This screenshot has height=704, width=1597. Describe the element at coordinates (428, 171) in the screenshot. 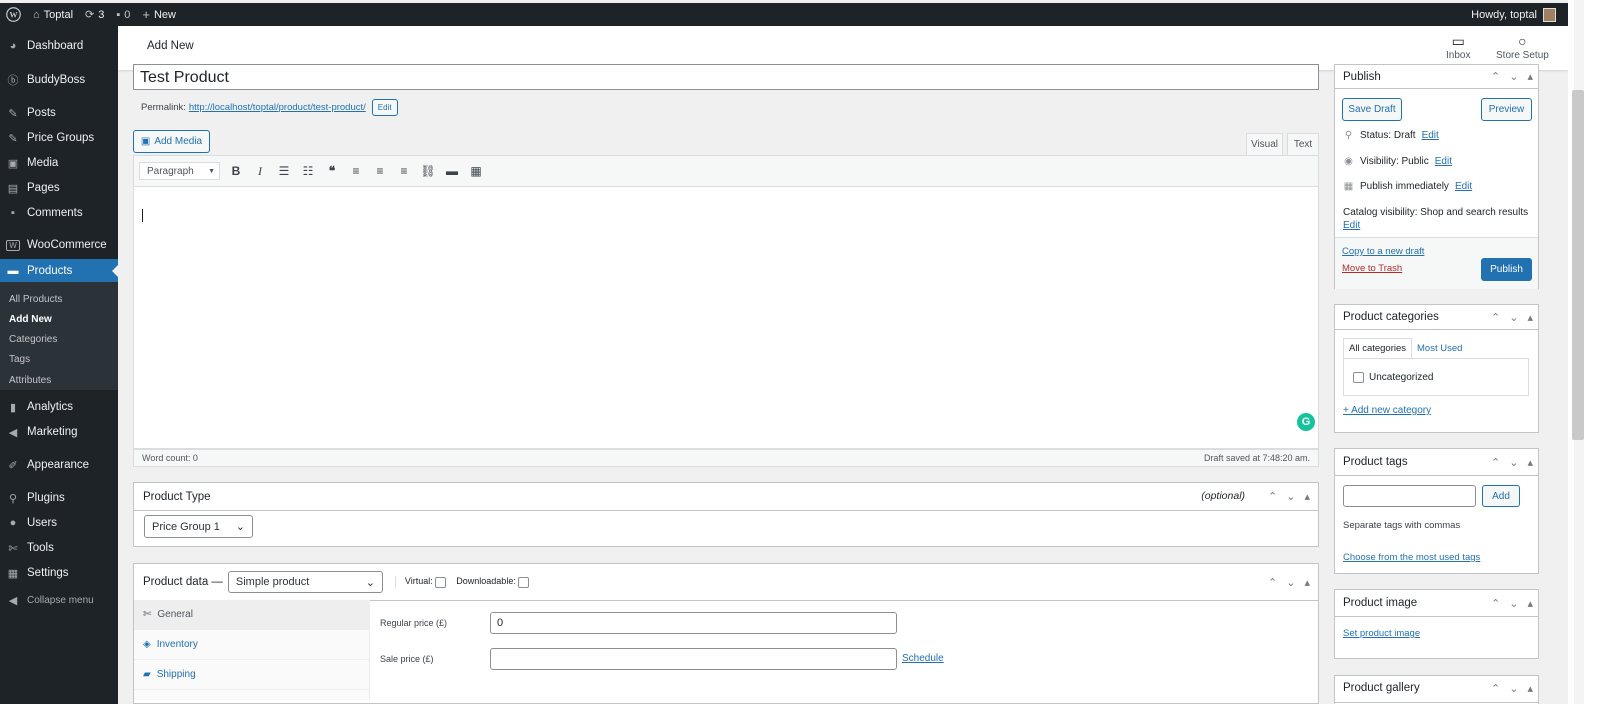

I see `link-icon: ⛓` at that location.